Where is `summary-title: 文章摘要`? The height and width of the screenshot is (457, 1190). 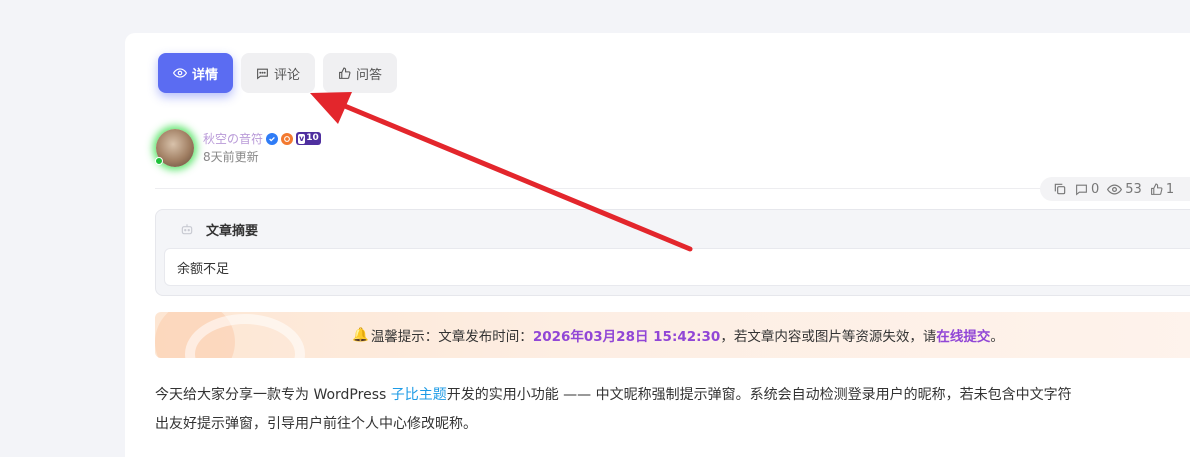 summary-title: 文章摘要 is located at coordinates (232, 231).